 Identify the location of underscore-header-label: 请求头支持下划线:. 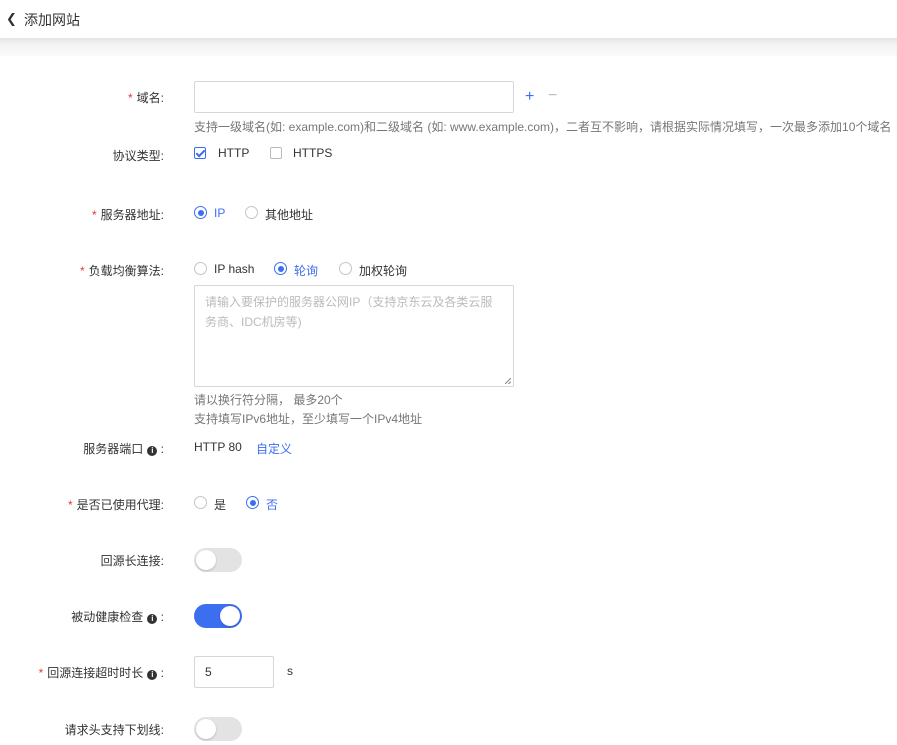
(114, 730).